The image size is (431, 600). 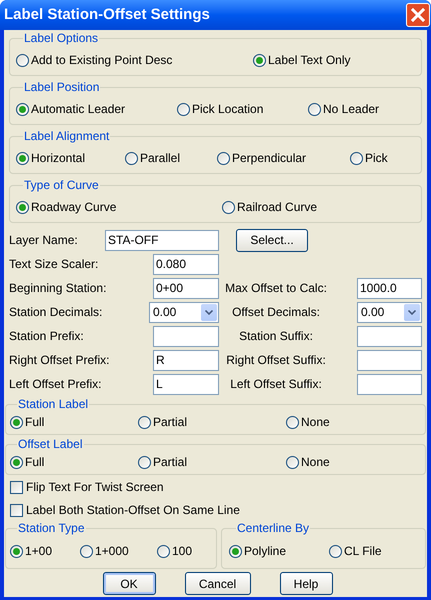 I want to click on field-label: Station Decimals:, so click(x=56, y=312).